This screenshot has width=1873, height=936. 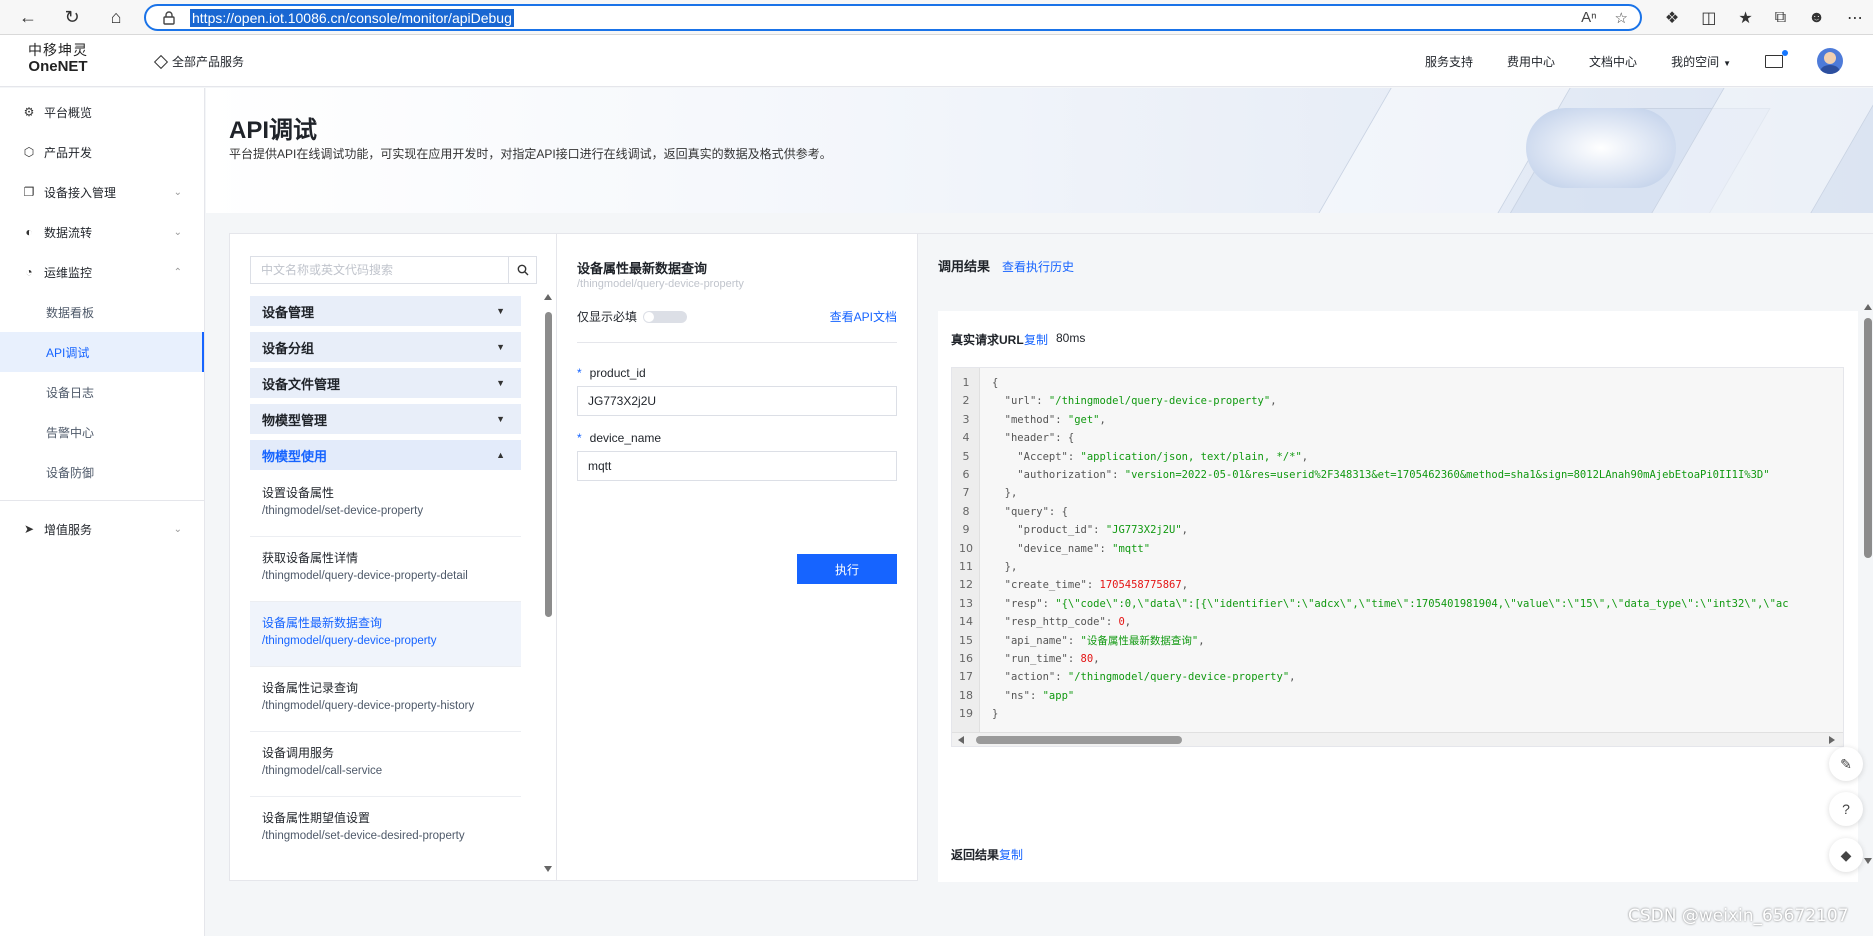 What do you see at coordinates (385, 764) in the screenshot?
I see `api-item: 设备调用服务 /thingmodel/call-service` at bounding box center [385, 764].